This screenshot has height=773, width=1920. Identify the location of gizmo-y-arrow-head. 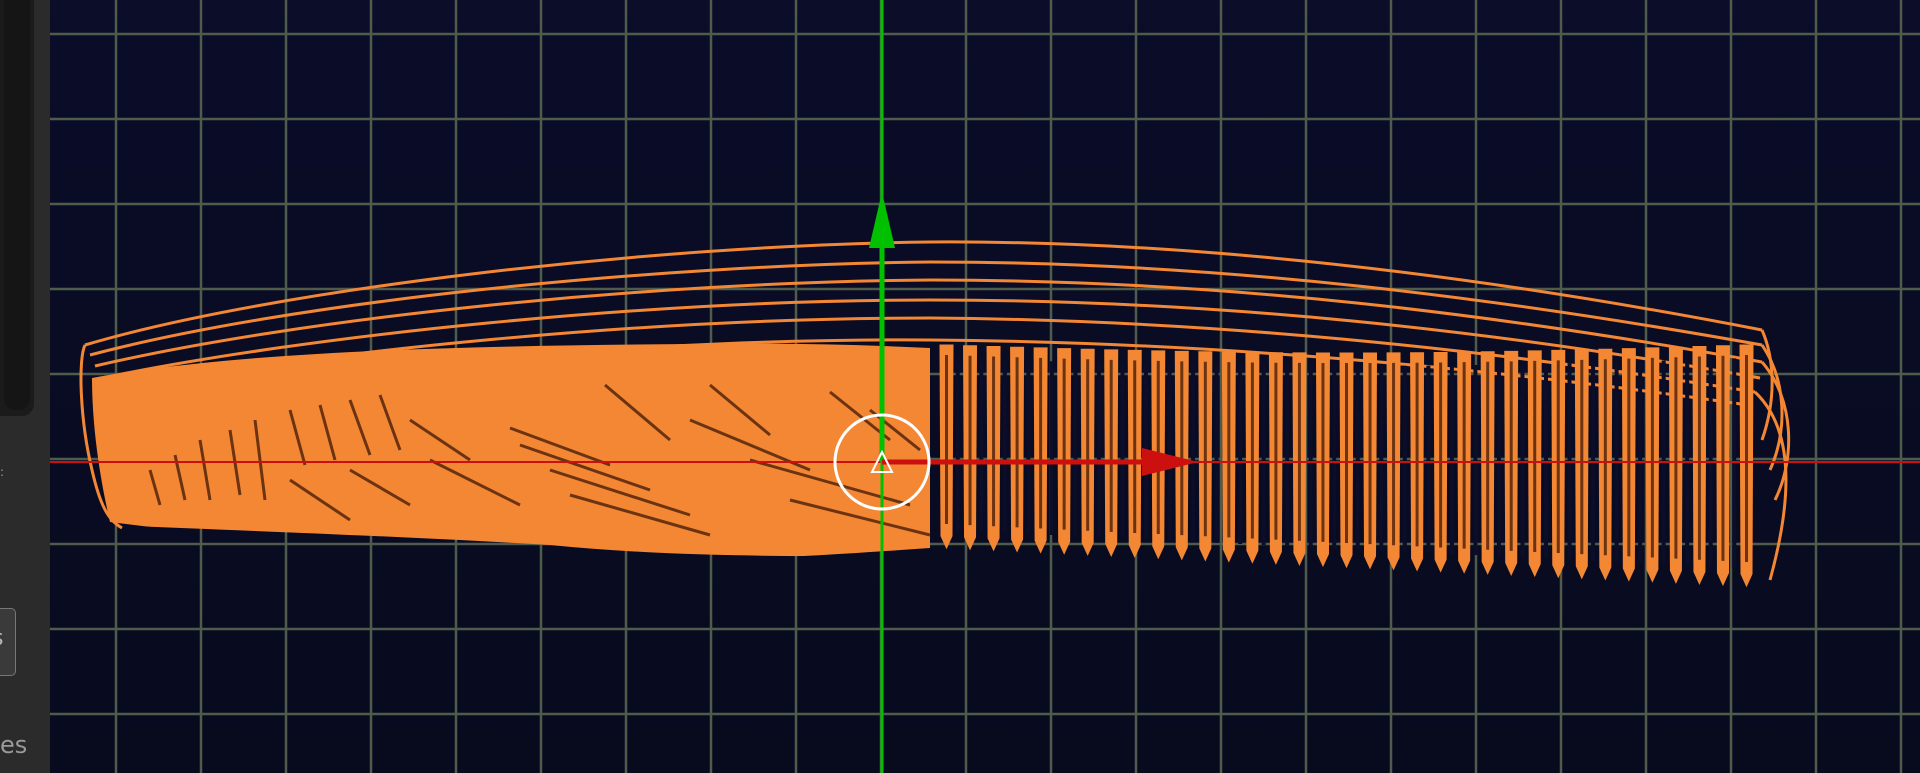
(882, 220).